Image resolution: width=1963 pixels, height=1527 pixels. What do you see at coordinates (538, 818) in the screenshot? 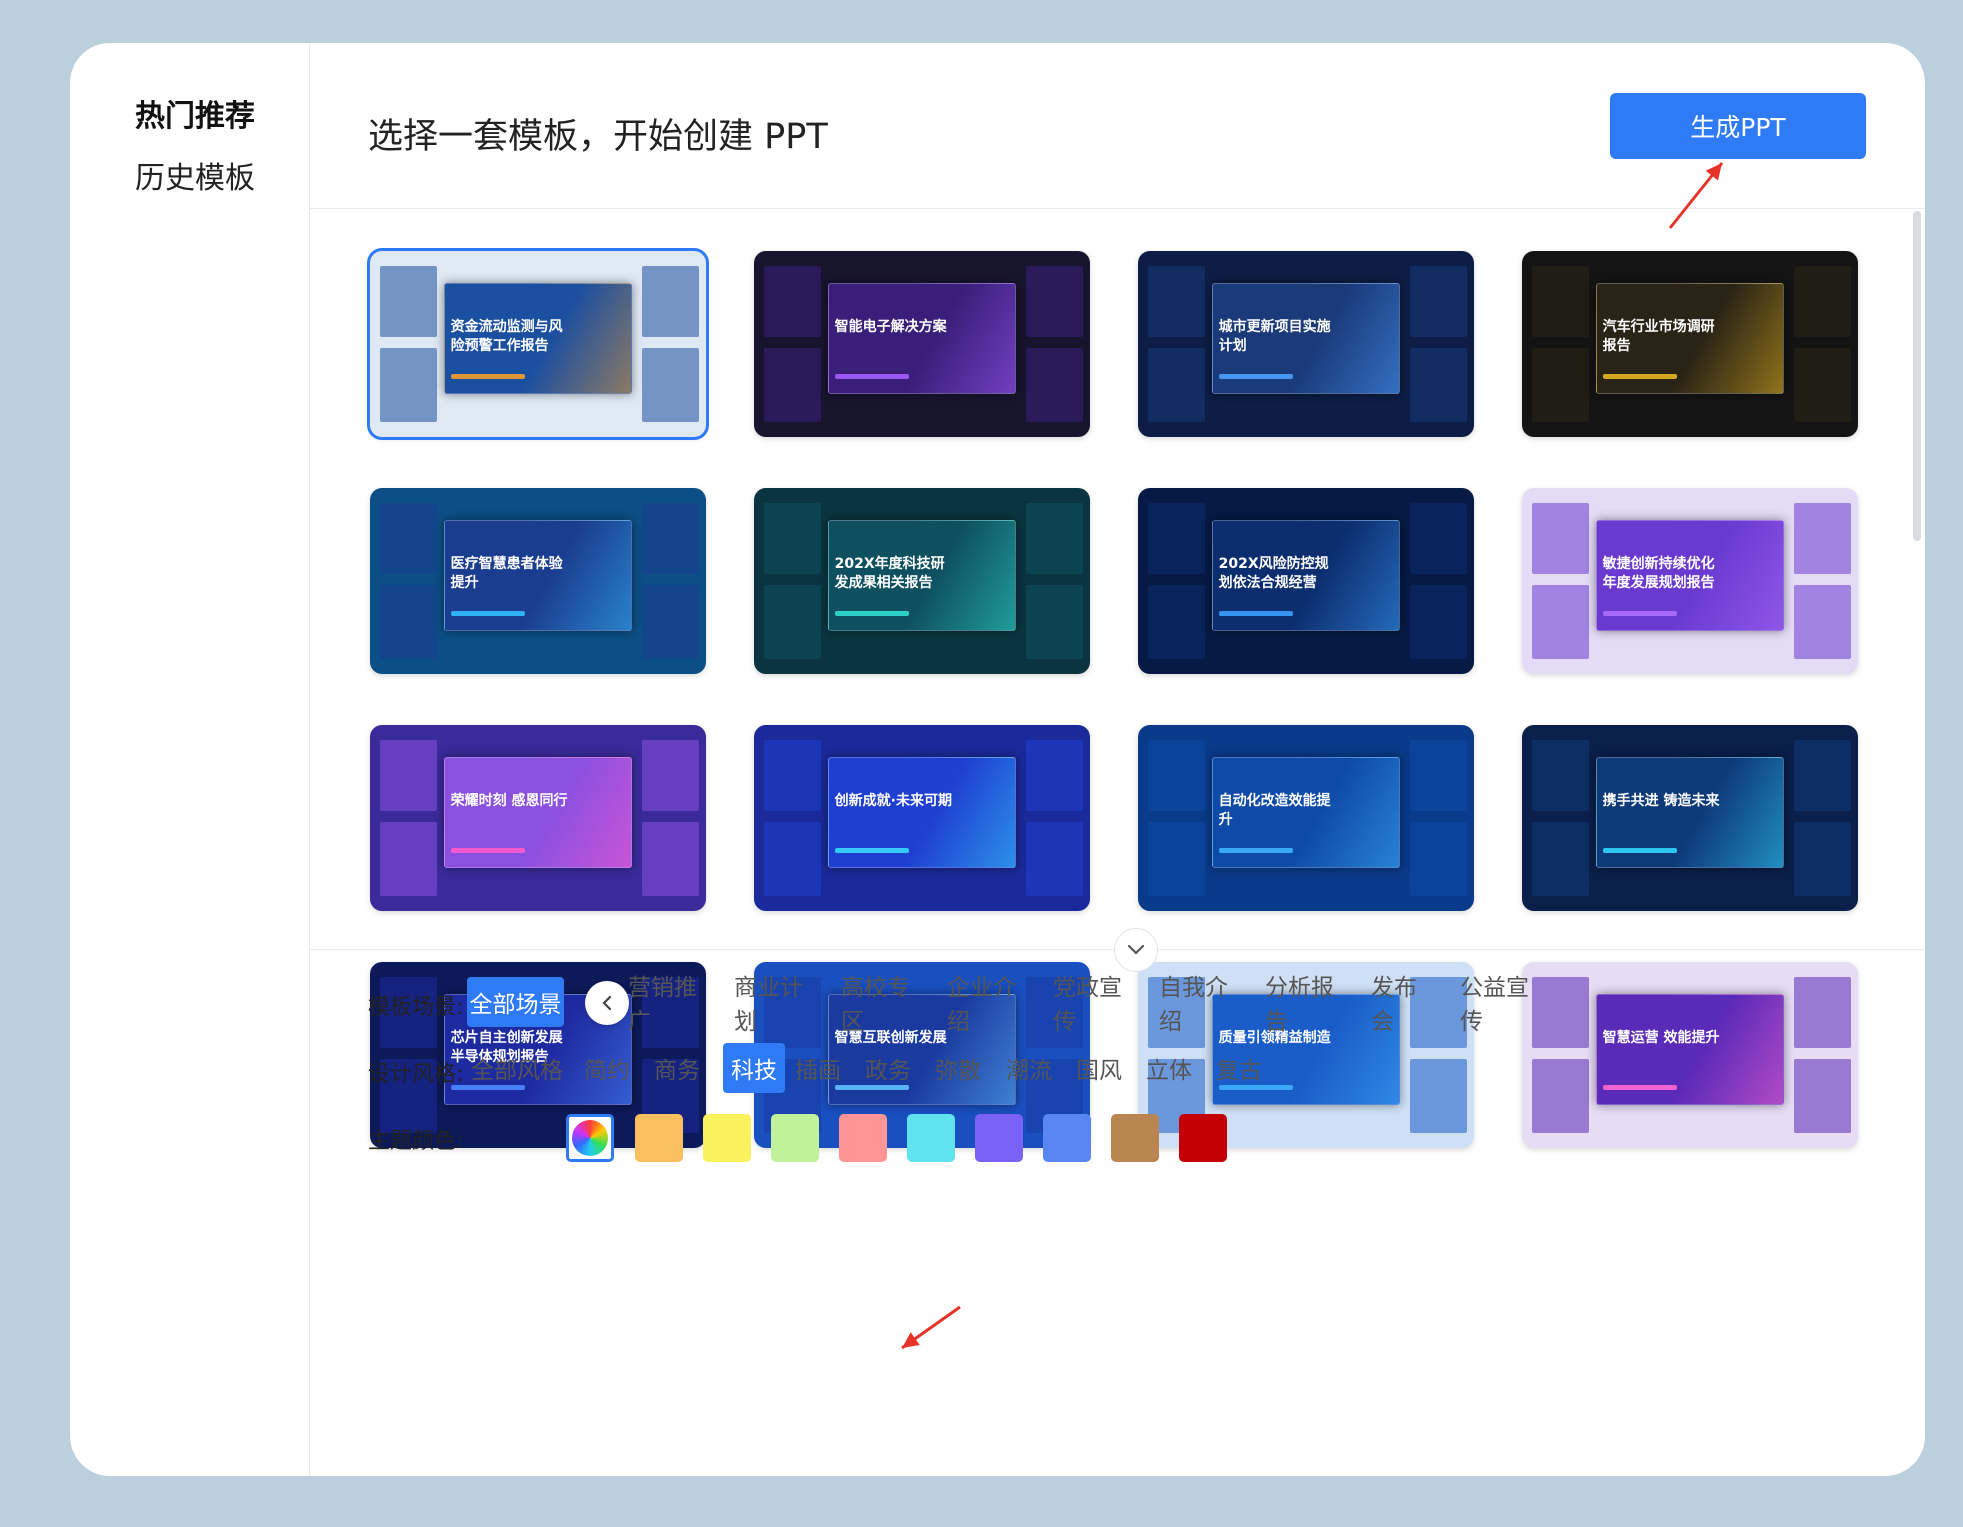
I see `template-card: 荣耀时刻 感恩同行` at bounding box center [538, 818].